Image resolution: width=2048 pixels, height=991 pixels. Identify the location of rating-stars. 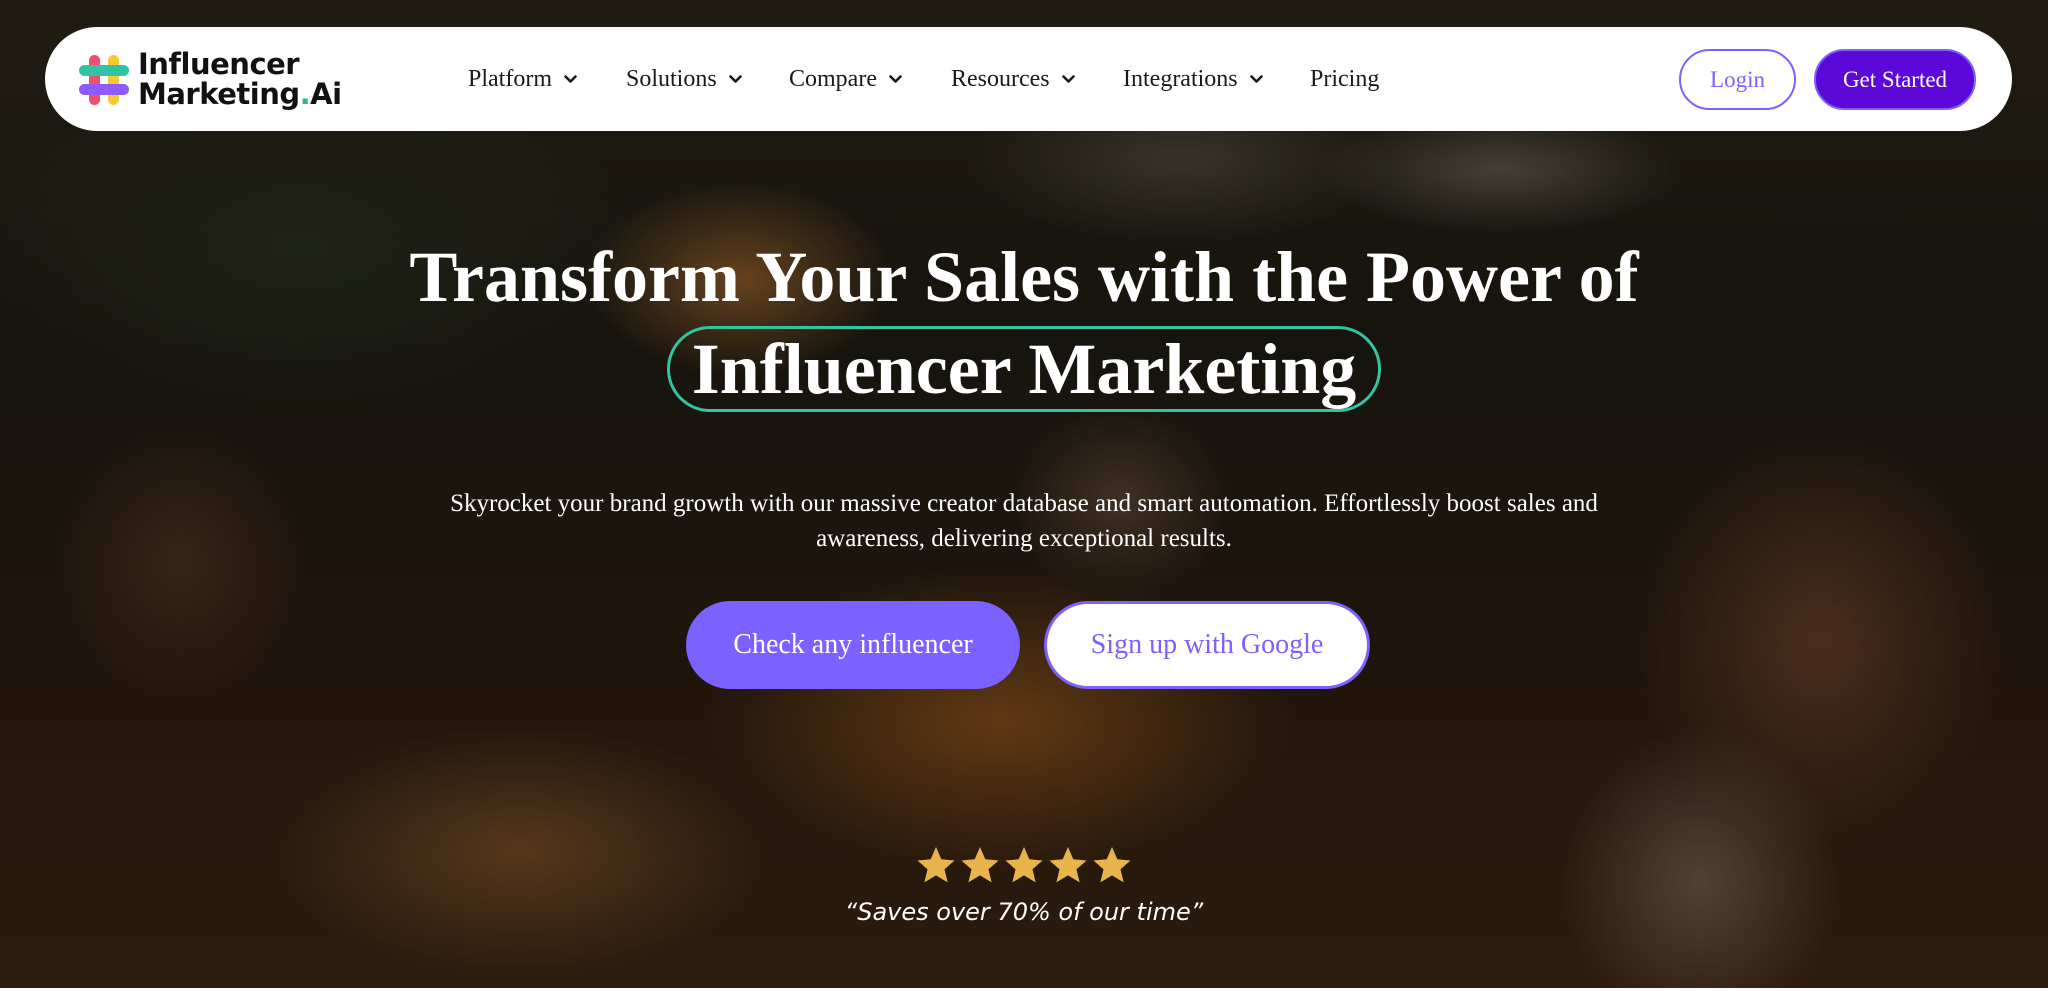
(1024, 865).